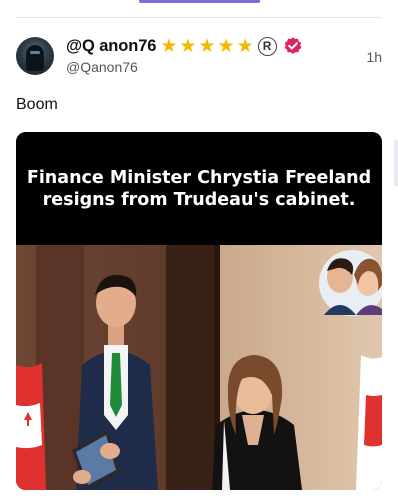 This screenshot has width=398, height=500. What do you see at coordinates (37, 104) in the screenshot?
I see `post-body-text: Boom` at bounding box center [37, 104].